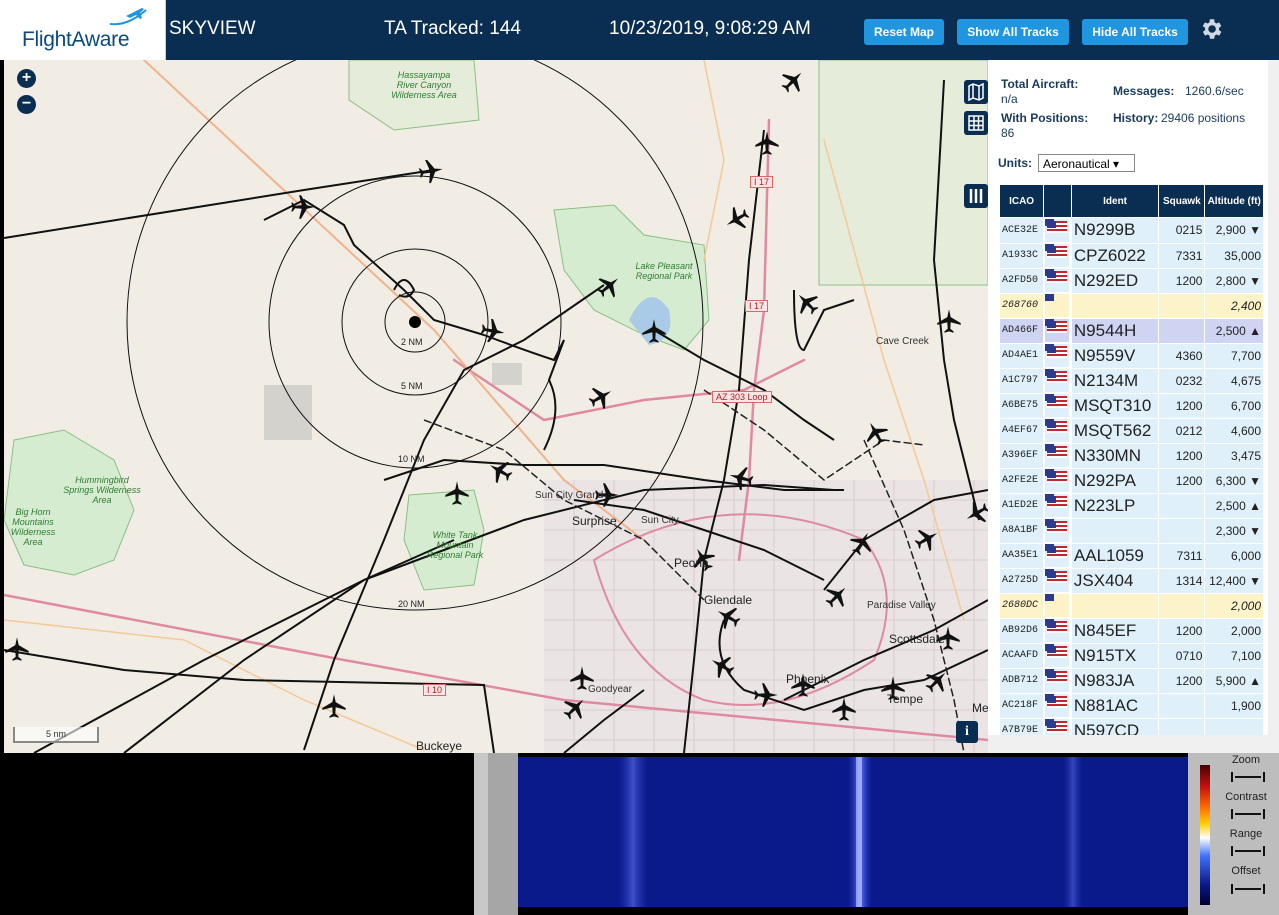  What do you see at coordinates (1248, 851) in the screenshot?
I see `range-slider` at bounding box center [1248, 851].